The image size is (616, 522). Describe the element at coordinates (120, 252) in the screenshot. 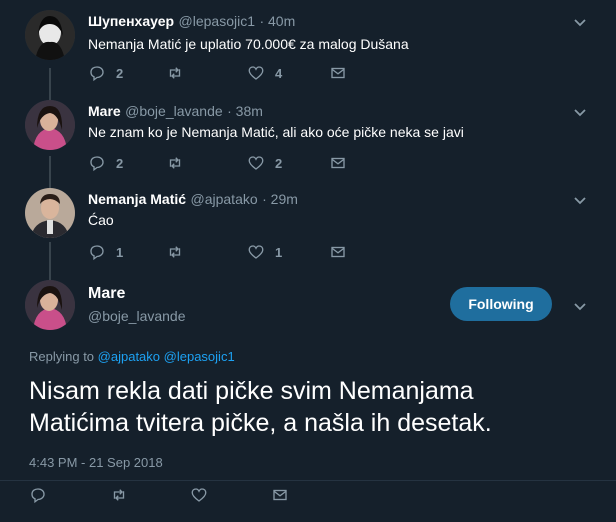

I see `reply-count: 1` at that location.